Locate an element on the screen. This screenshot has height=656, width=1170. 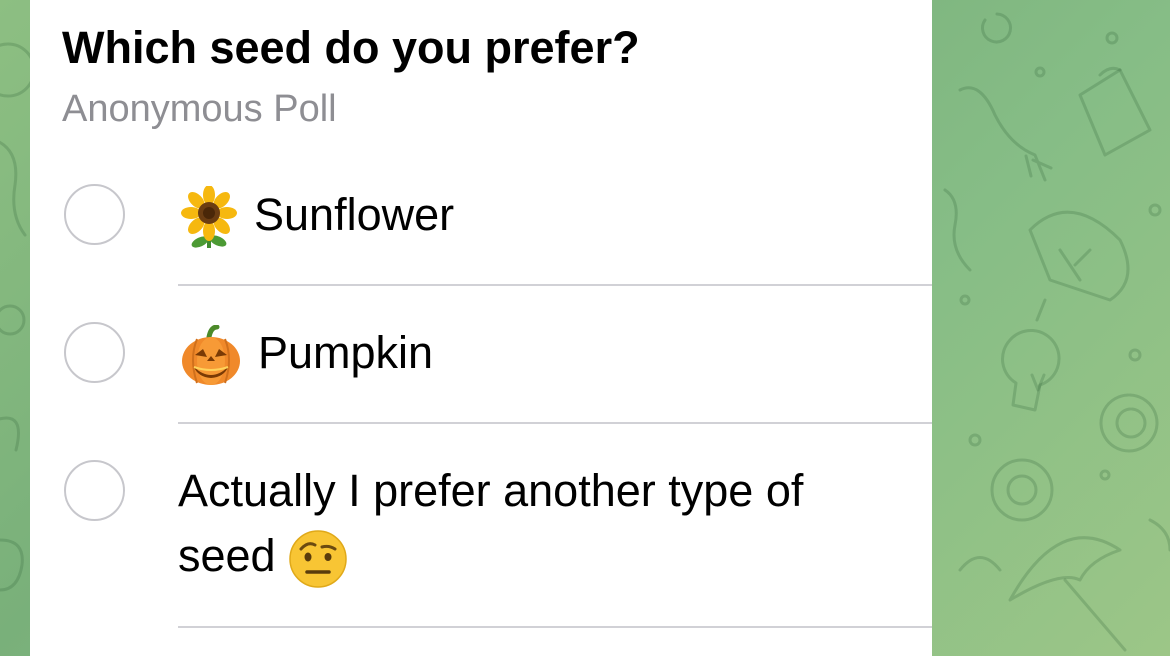
option-label-line-2: seed is located at coordinates (227, 555).